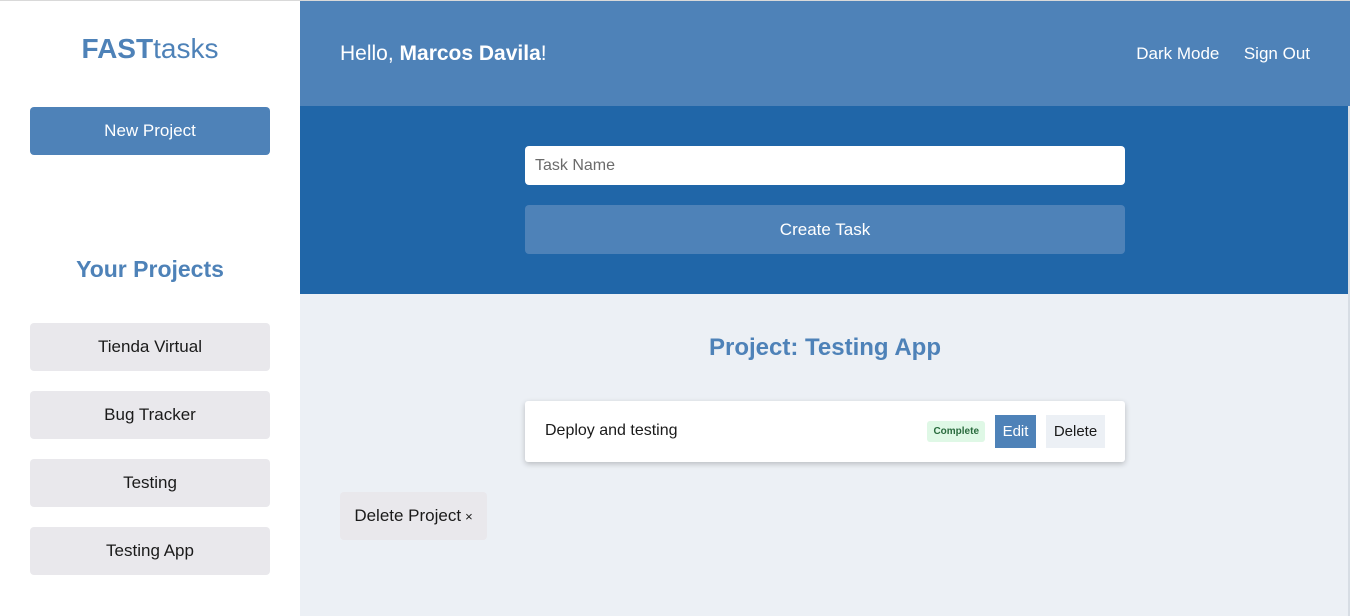  What do you see at coordinates (543, 53) in the screenshot?
I see `greeting-suffix: !` at bounding box center [543, 53].